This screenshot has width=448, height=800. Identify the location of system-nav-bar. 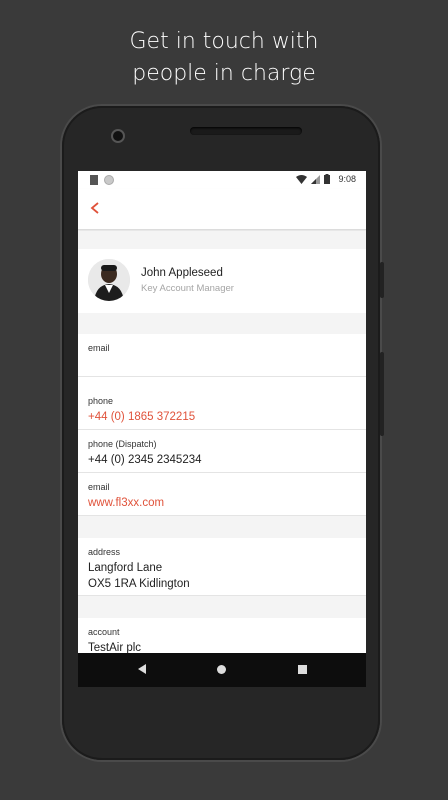
(222, 670).